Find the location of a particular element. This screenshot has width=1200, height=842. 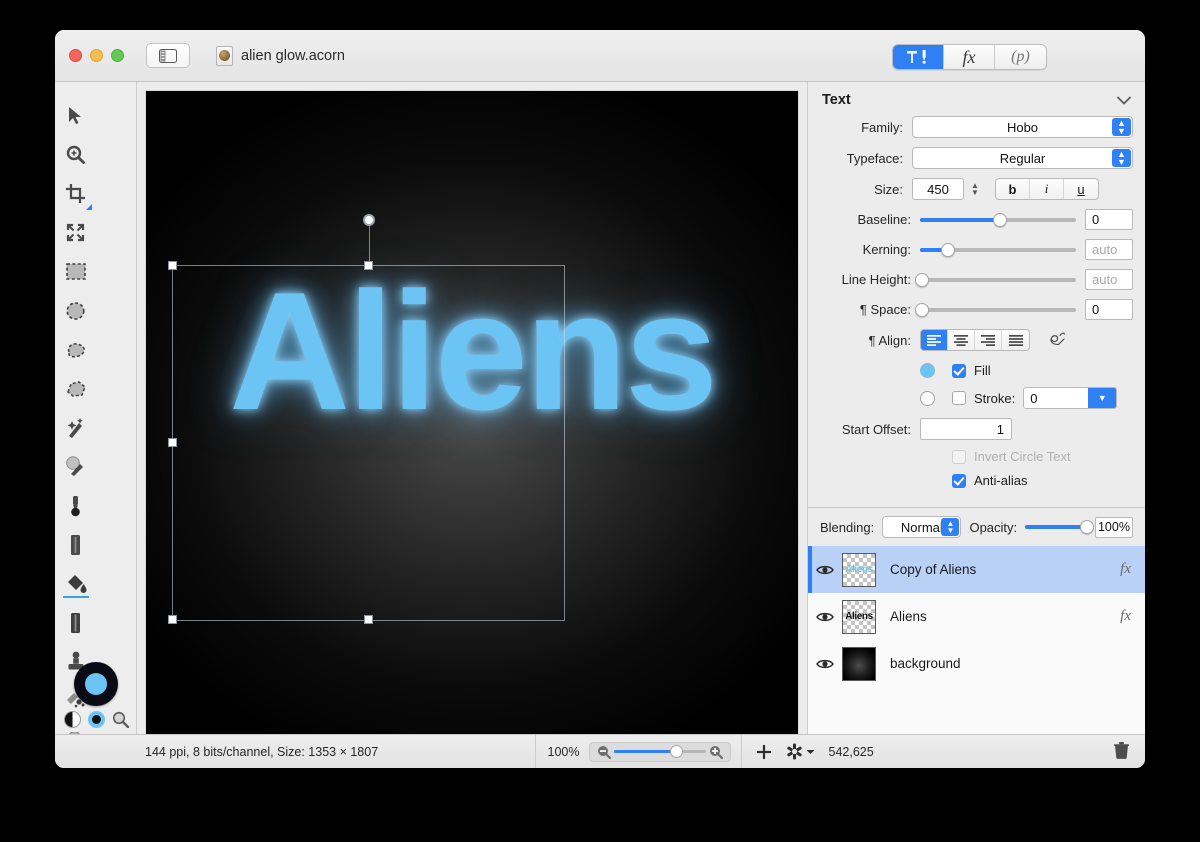

gear-icon is located at coordinates (794, 751).